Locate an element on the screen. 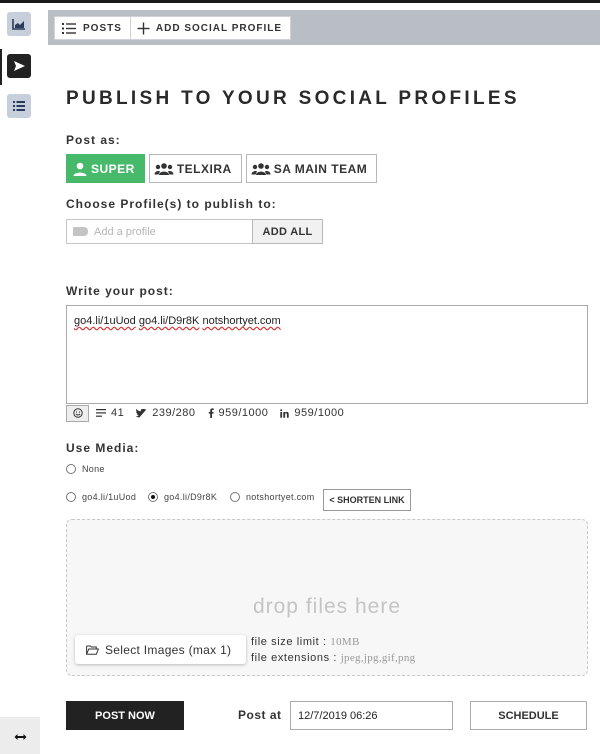 The image size is (600, 754). media-option-2: go4.li/D9r8K is located at coordinates (182, 497).